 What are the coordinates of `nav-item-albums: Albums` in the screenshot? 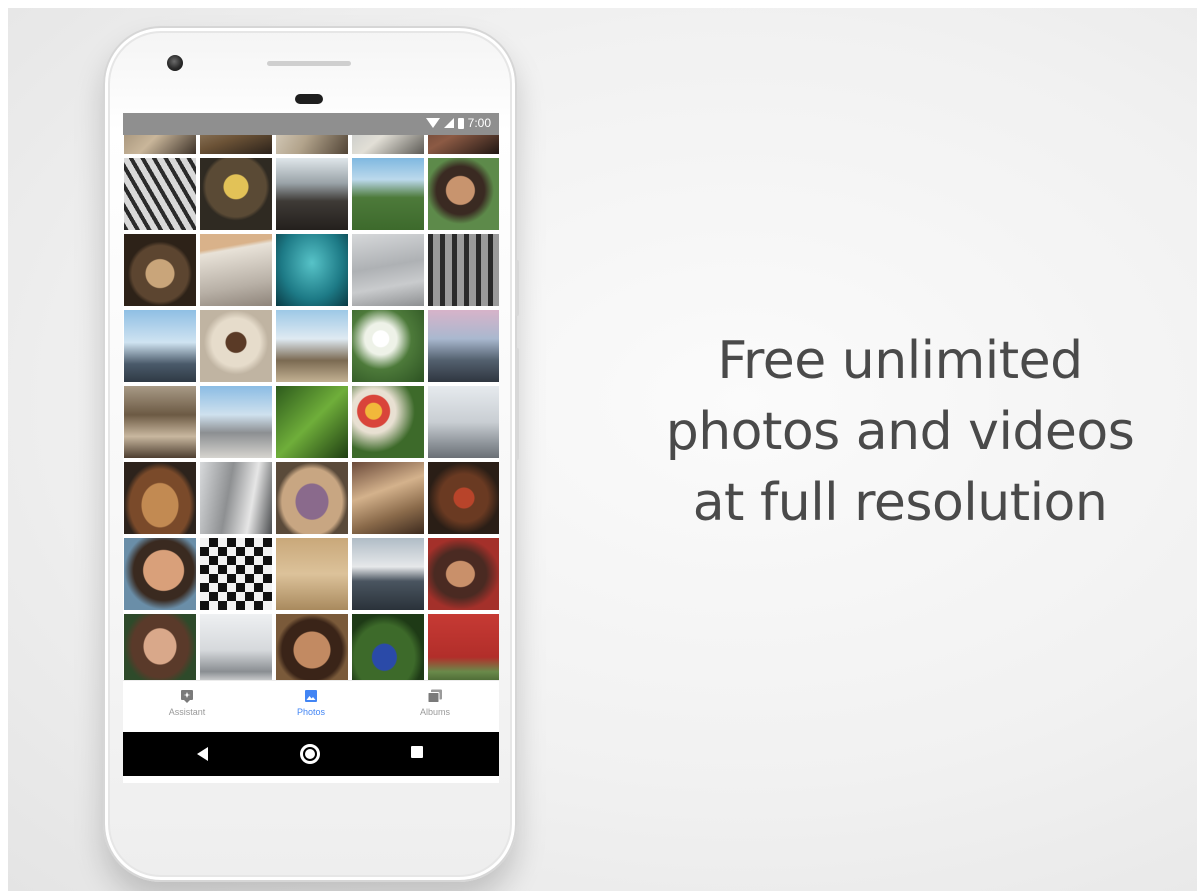 It's located at (435, 703).